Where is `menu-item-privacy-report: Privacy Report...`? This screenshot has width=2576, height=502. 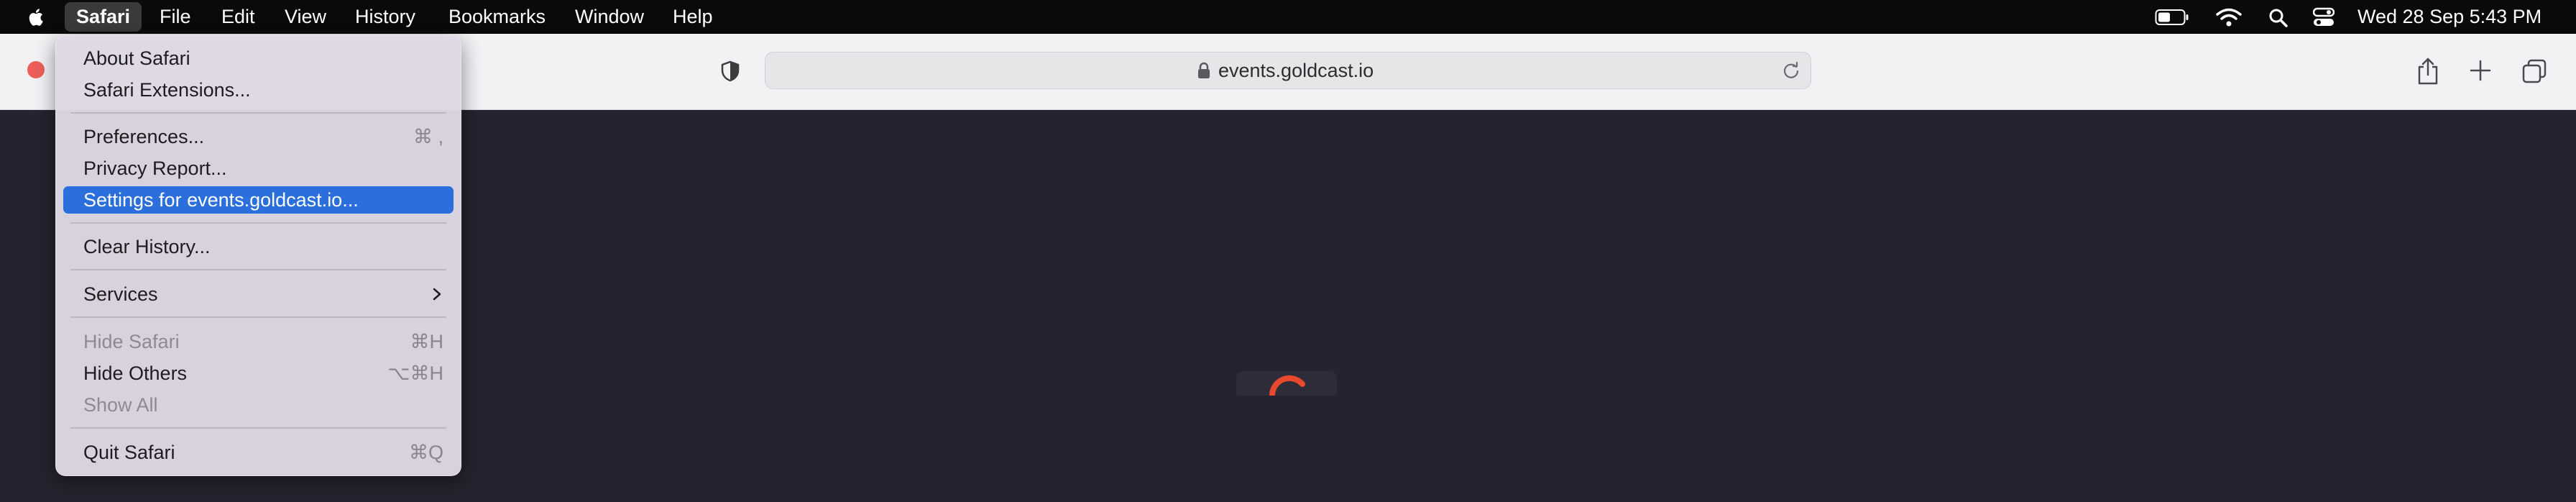 menu-item-privacy-report: Privacy Report... is located at coordinates (258, 168).